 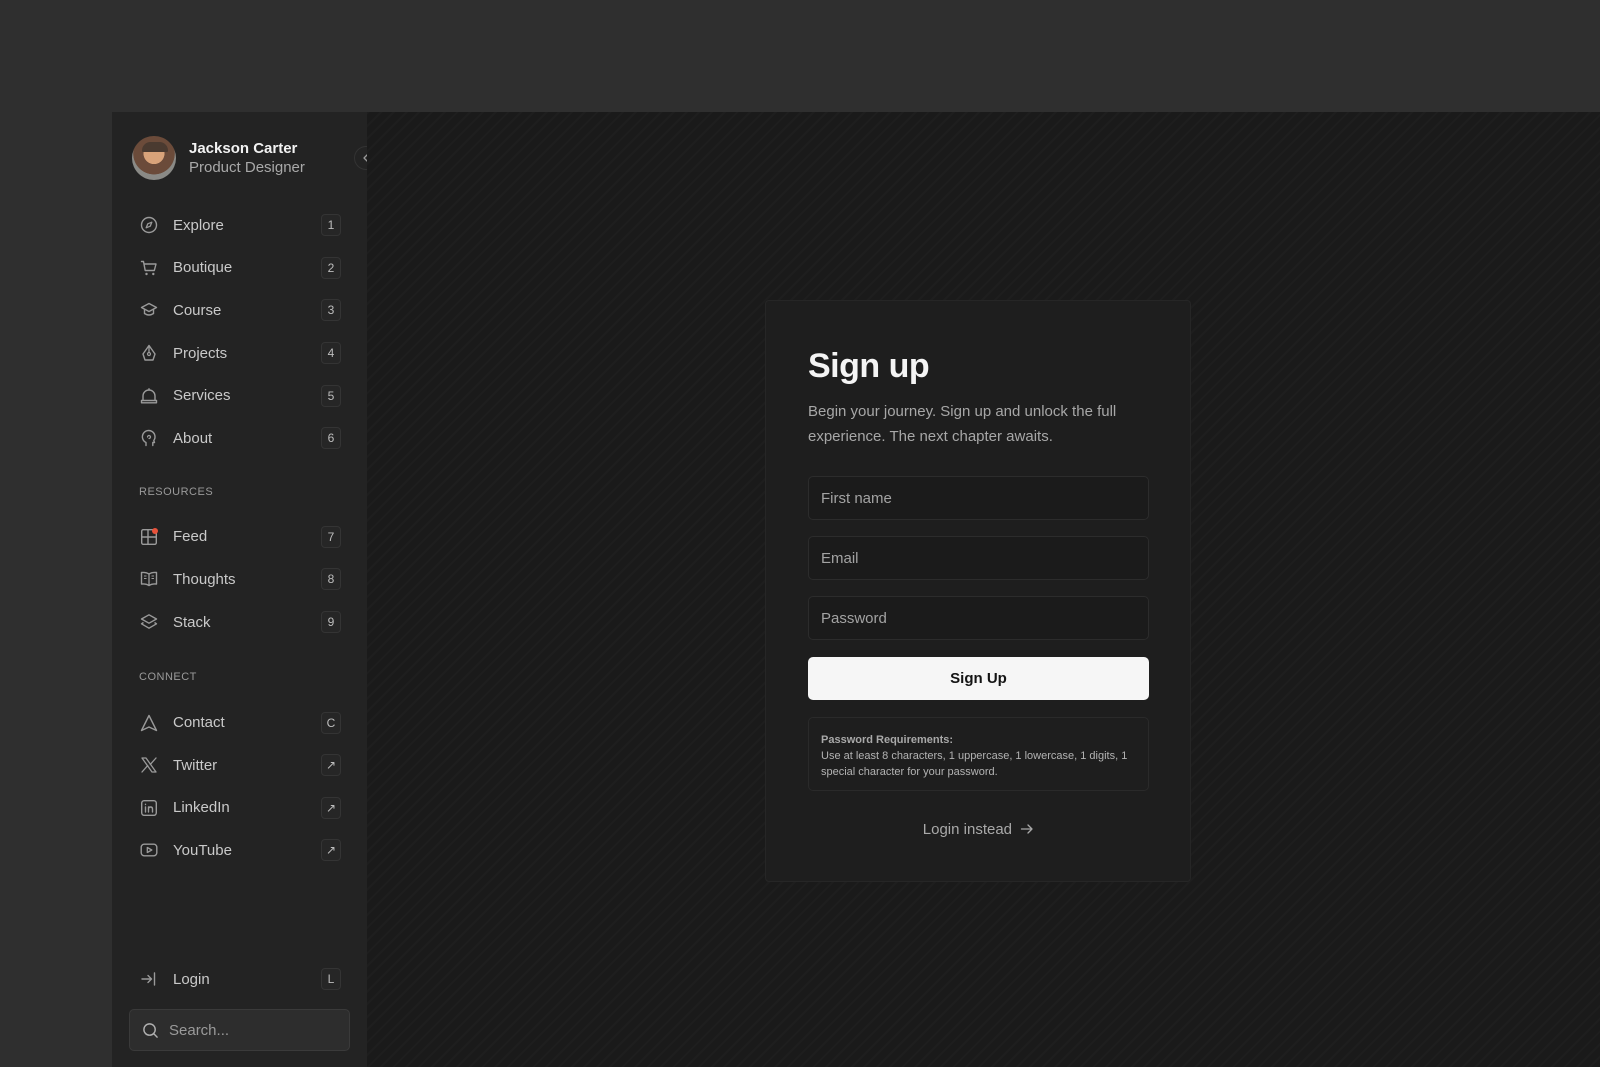 What do you see at coordinates (150, 1030) in the screenshot?
I see `search-icon` at bounding box center [150, 1030].